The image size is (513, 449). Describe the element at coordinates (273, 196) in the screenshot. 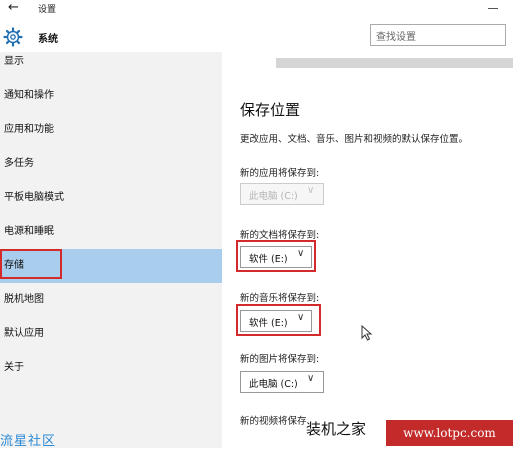

I see `apps-save-value: 此电脑 (C:)` at that location.